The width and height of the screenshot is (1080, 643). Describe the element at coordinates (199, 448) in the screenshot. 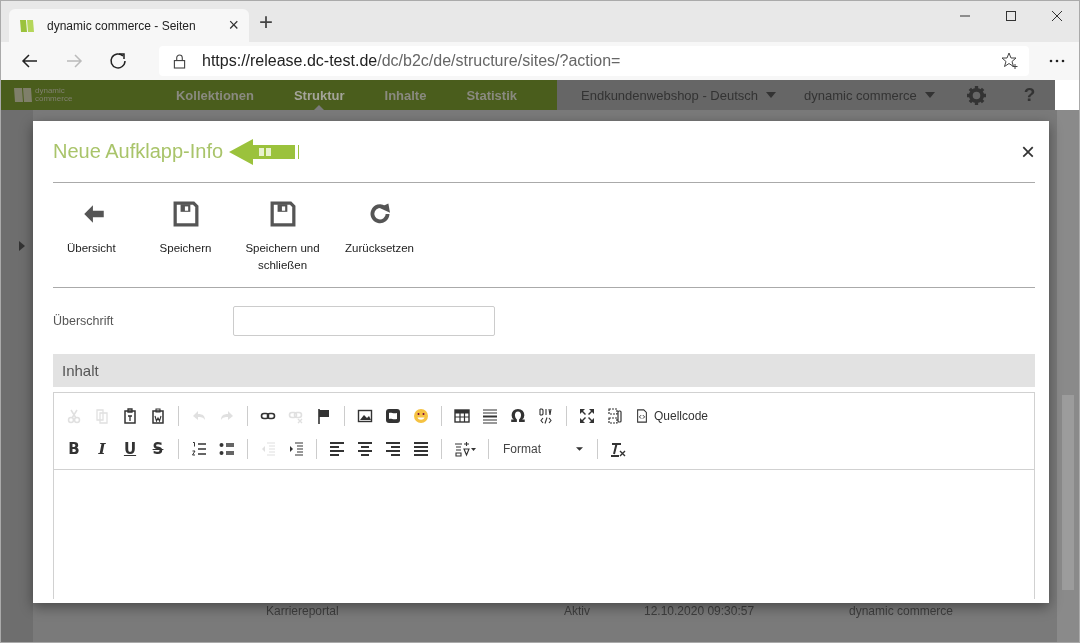

I see `numbered-list-icon` at that location.